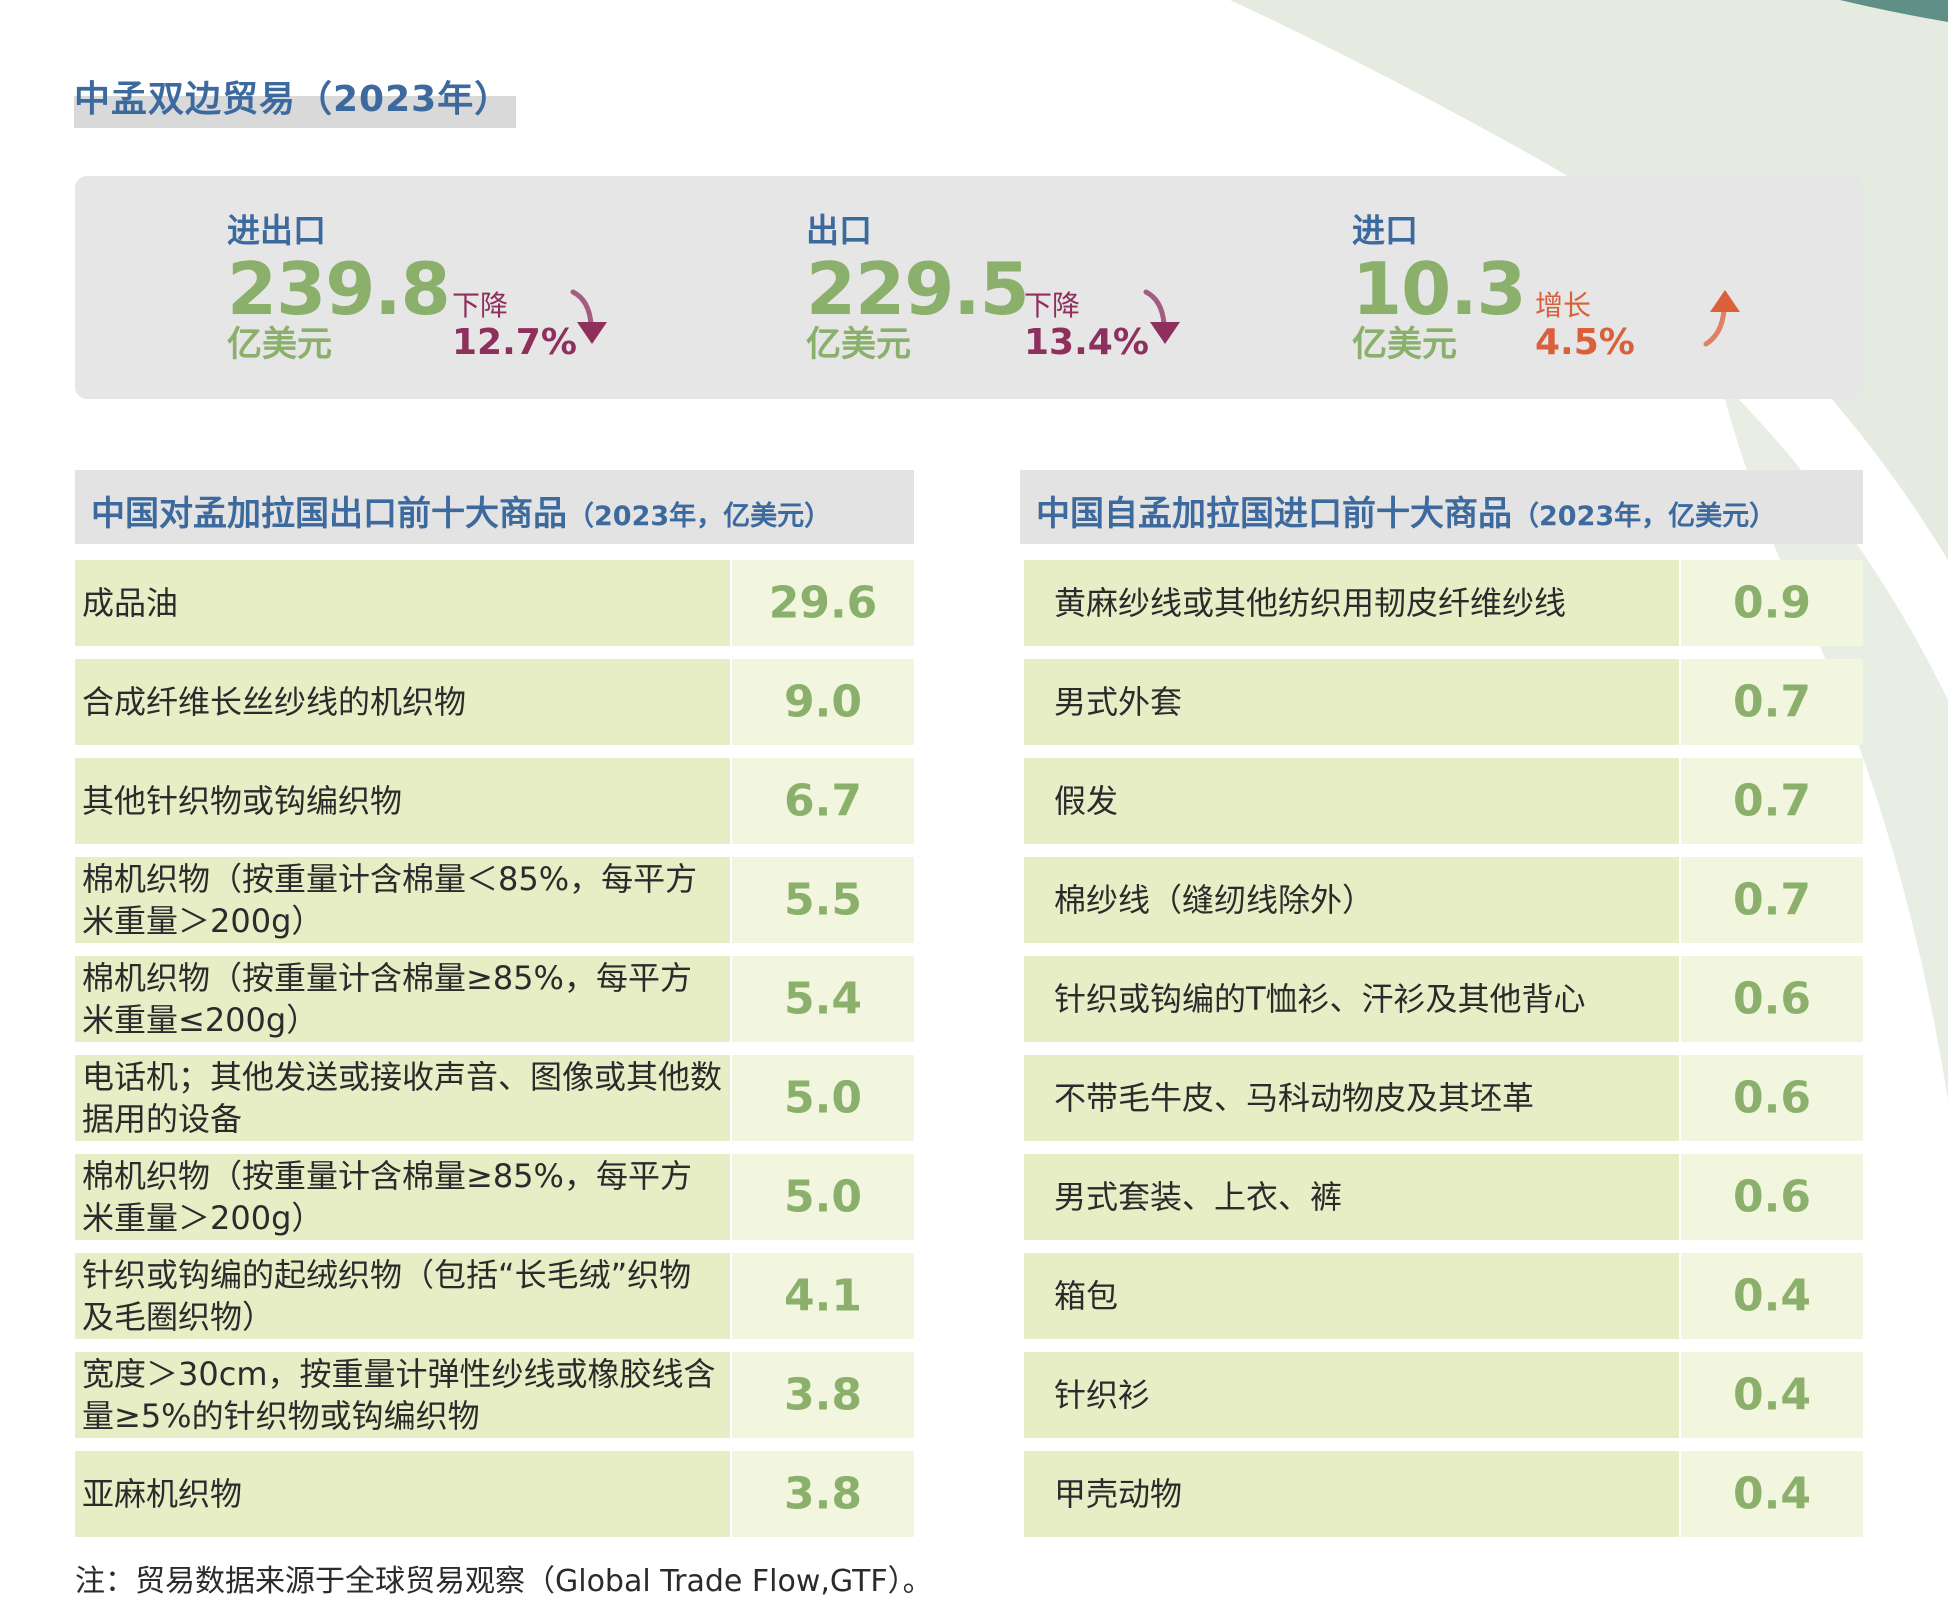  Describe the element at coordinates (514, 342) in the screenshot. I see `change-value: 12.7%` at that location.